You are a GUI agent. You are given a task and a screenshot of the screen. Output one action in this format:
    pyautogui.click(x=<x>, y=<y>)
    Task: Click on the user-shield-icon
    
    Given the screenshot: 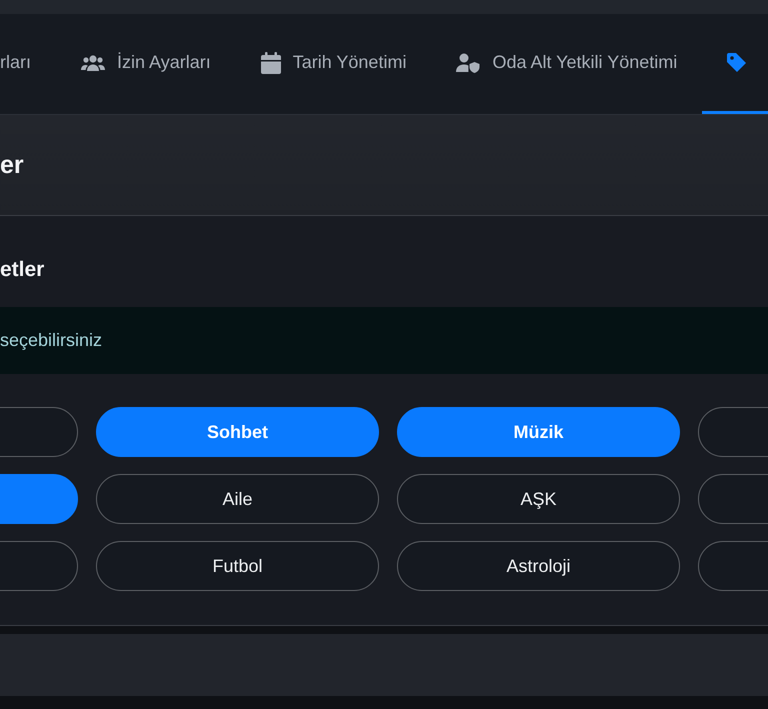 What is the action you would take?
    pyautogui.click(x=468, y=62)
    